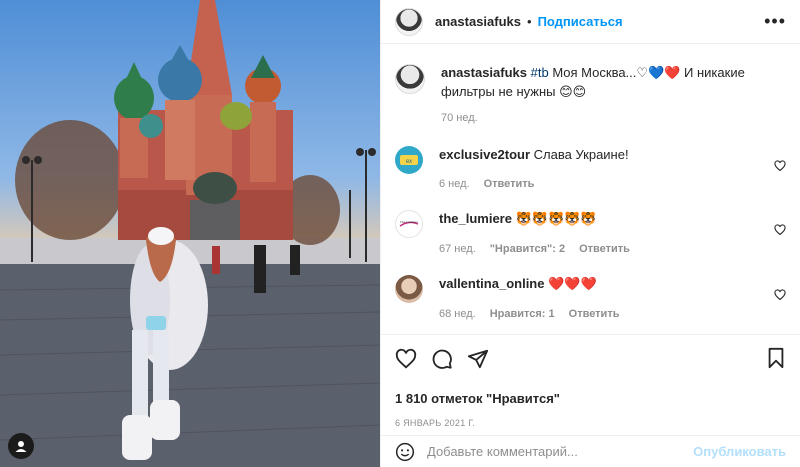 The width and height of the screenshot is (800, 467). I want to click on comment-meta: 67 нед. "Нравится": 2 Ответить, so click(599, 249).